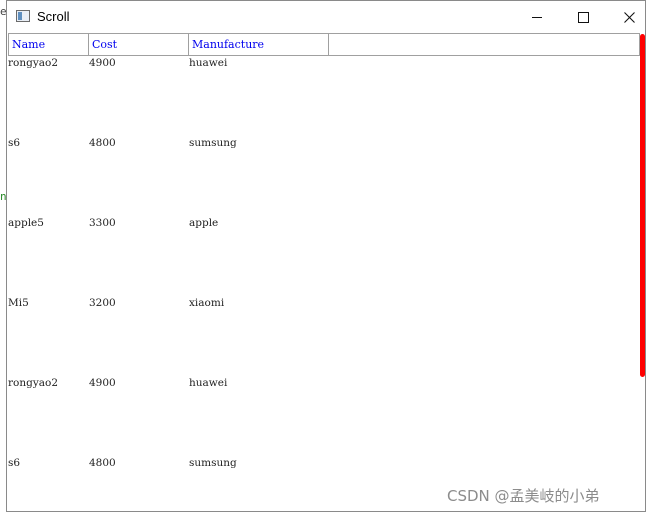  I want to click on scroll-indicator, so click(642, 205).